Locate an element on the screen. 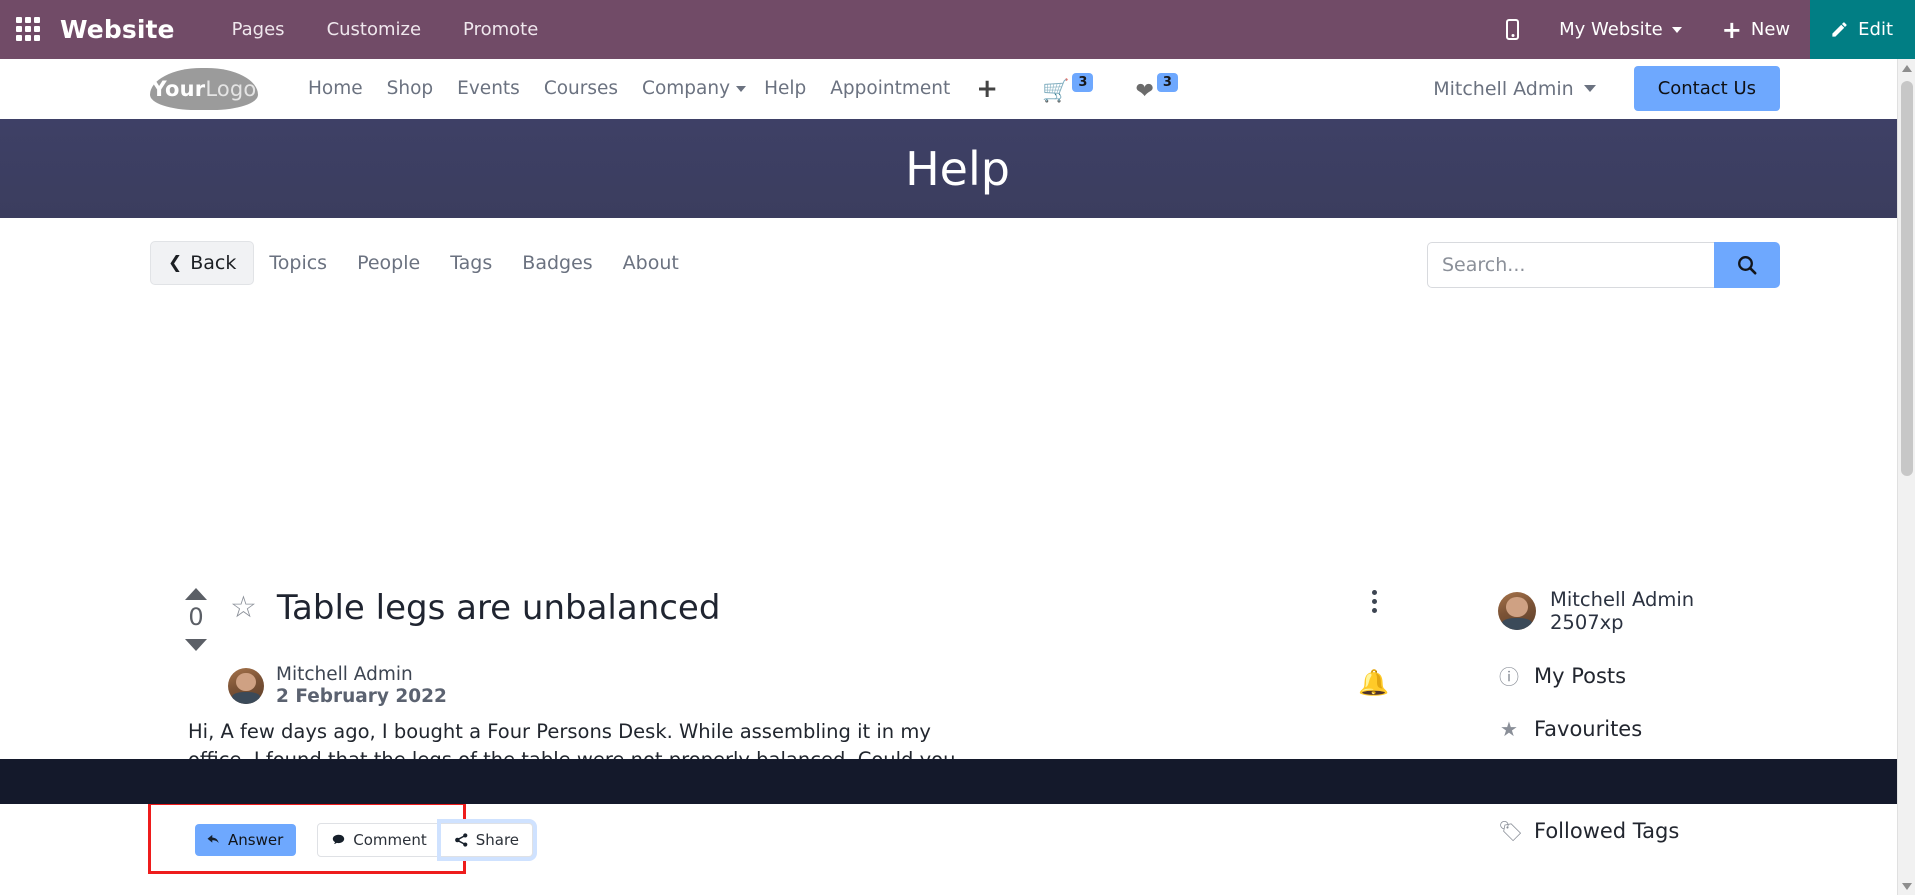  comment-button: Comment is located at coordinates (379, 840).